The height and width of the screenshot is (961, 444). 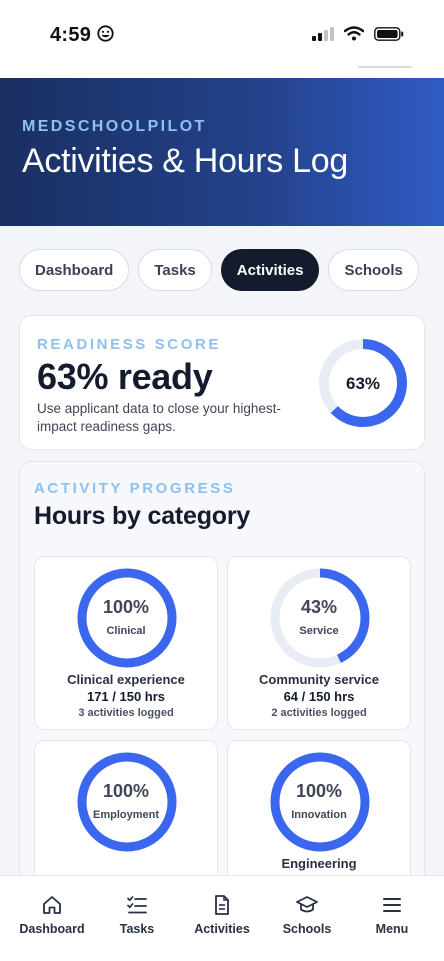 I want to click on category-percent: 43%, so click(x=319, y=607).